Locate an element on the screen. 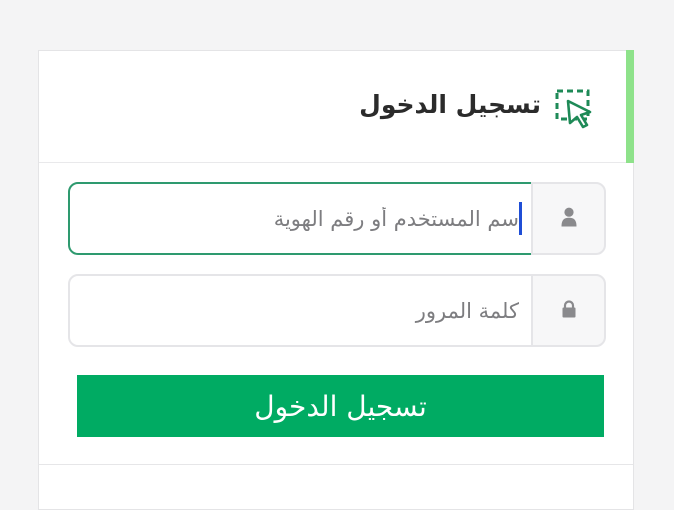  password-group is located at coordinates (337, 310).